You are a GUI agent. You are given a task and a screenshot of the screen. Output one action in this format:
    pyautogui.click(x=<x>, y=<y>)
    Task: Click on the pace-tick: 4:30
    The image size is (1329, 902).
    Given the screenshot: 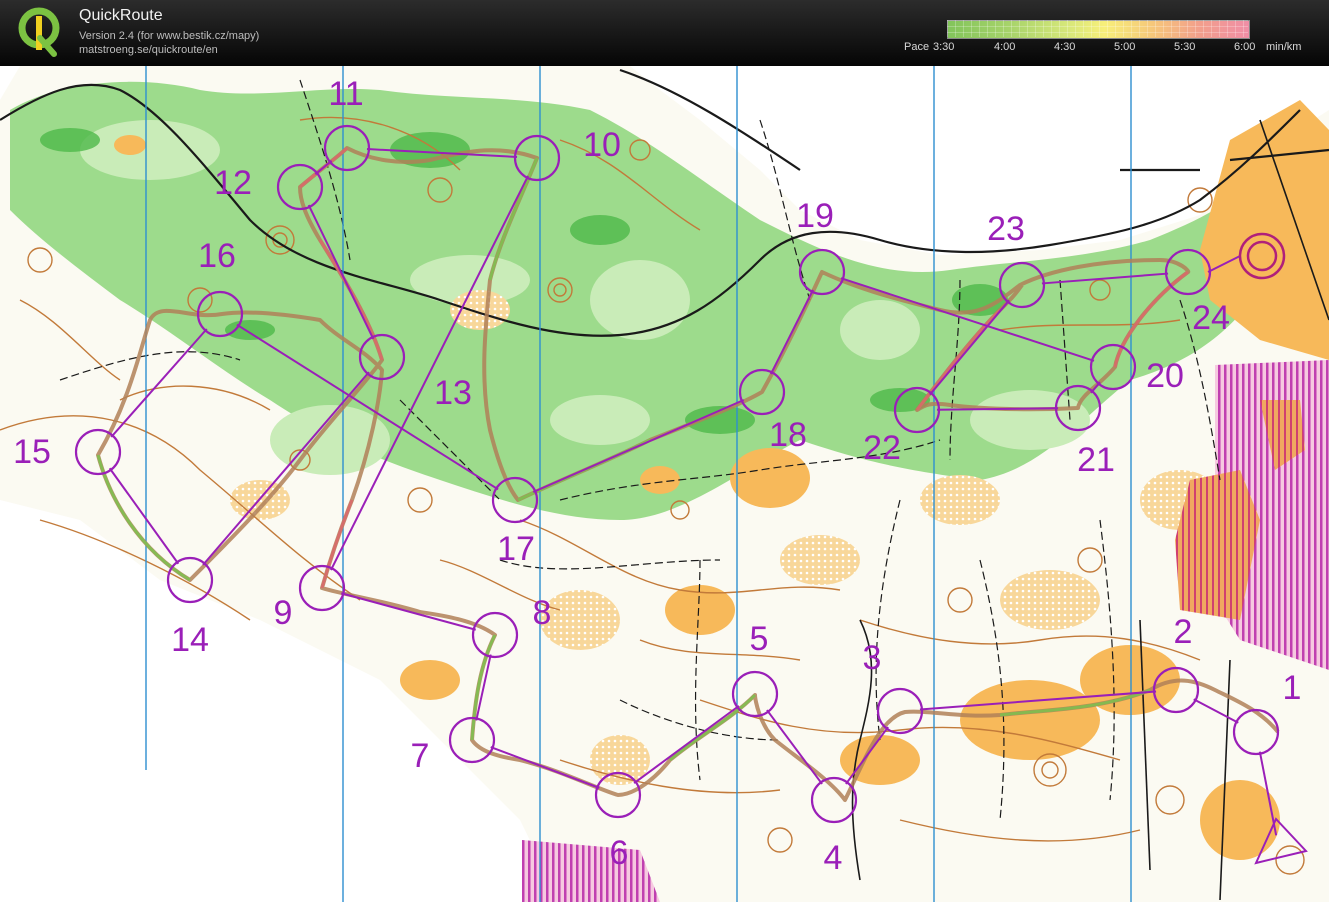 What is the action you would take?
    pyautogui.click(x=1065, y=47)
    